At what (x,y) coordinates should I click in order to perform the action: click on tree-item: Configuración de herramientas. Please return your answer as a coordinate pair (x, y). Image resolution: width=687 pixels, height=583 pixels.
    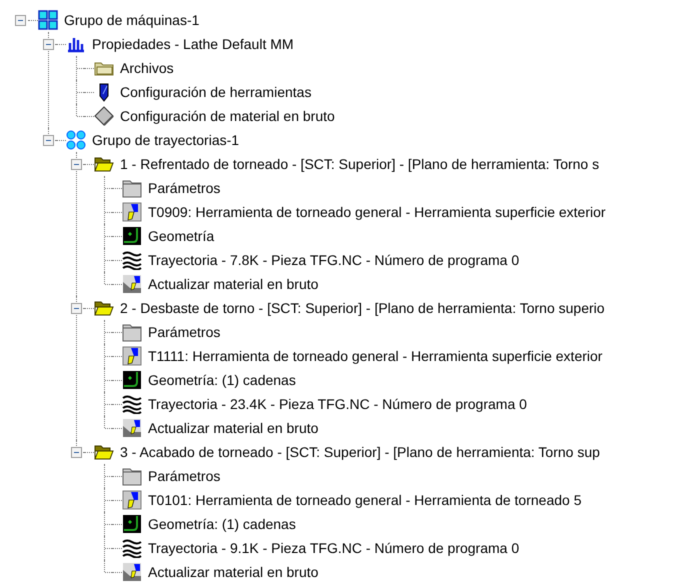
    Looking at the image, I should click on (216, 92).